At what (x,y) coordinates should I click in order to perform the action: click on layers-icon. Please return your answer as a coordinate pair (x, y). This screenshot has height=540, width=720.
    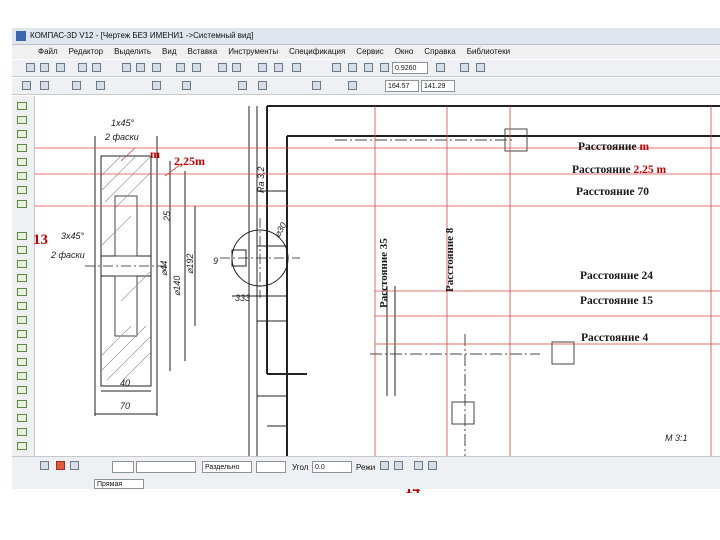
    Looking at the image, I should click on (480, 67).